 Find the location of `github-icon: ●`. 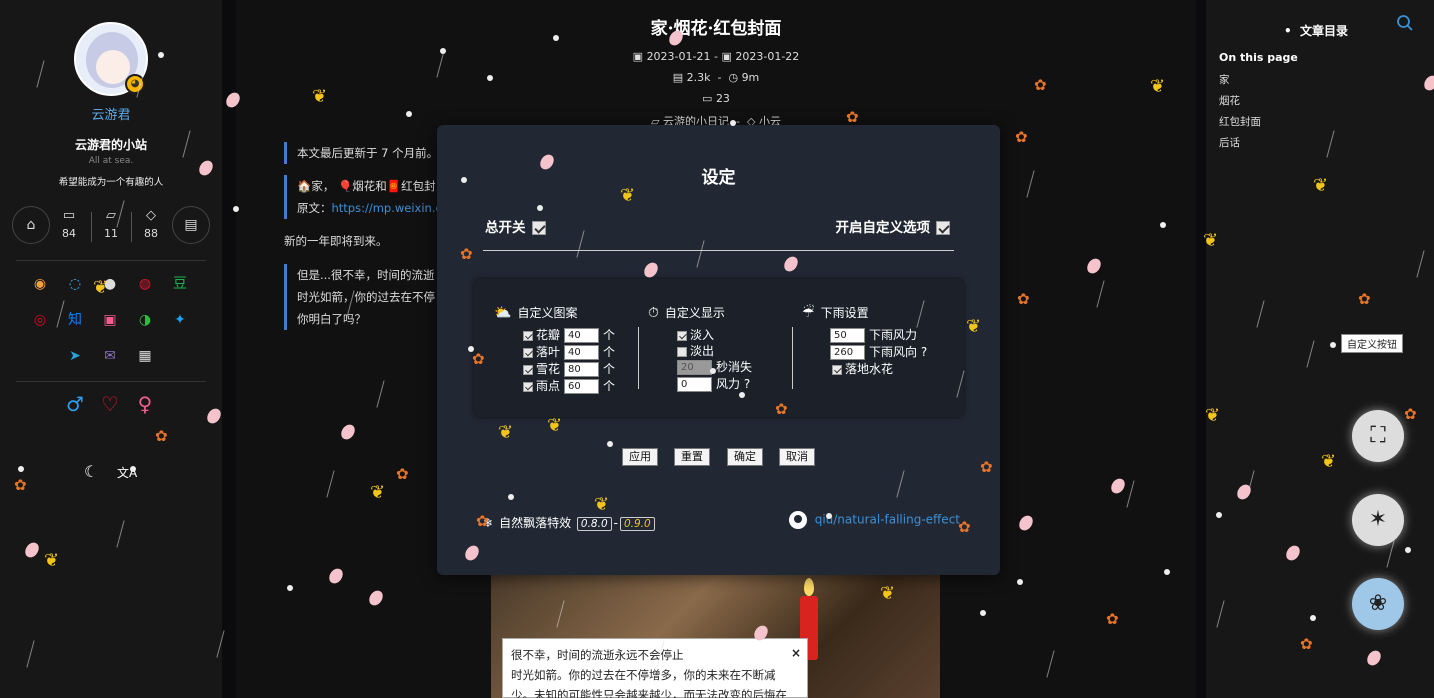

github-icon: ● is located at coordinates (110, 284).